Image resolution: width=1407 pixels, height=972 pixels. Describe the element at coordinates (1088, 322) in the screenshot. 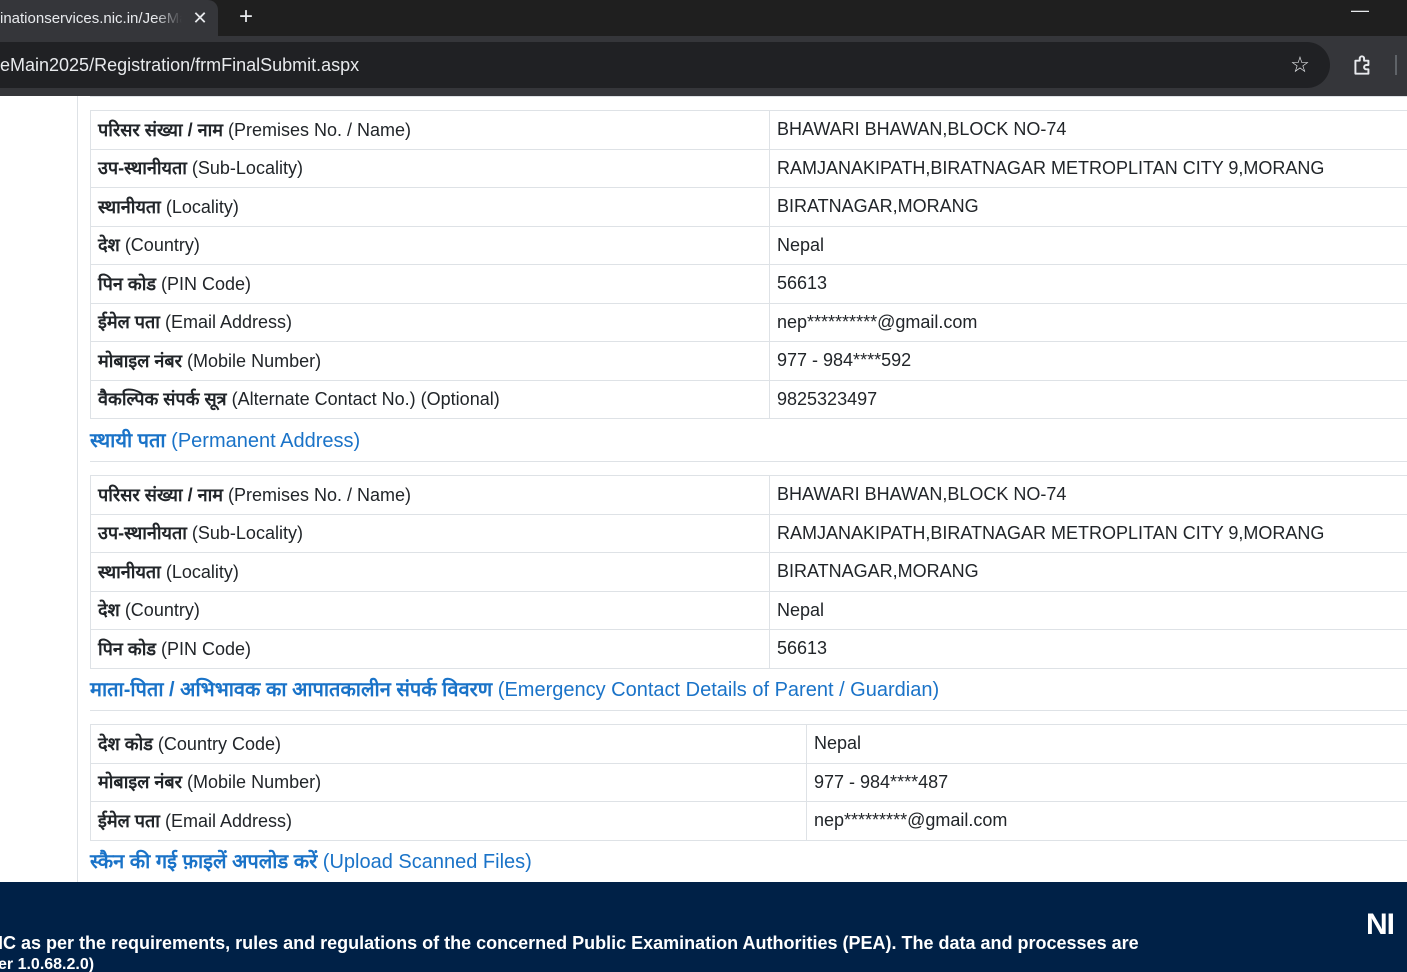

I see `field-value: nep**********@gmail.com` at that location.